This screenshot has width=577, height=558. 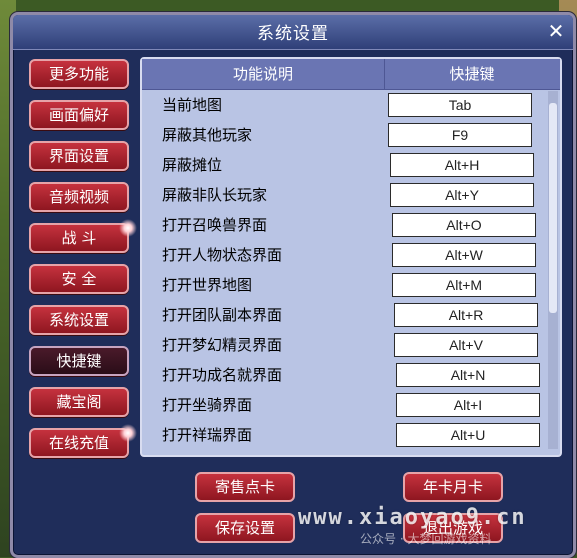 I want to click on row-label: 当前地图, so click(x=192, y=105).